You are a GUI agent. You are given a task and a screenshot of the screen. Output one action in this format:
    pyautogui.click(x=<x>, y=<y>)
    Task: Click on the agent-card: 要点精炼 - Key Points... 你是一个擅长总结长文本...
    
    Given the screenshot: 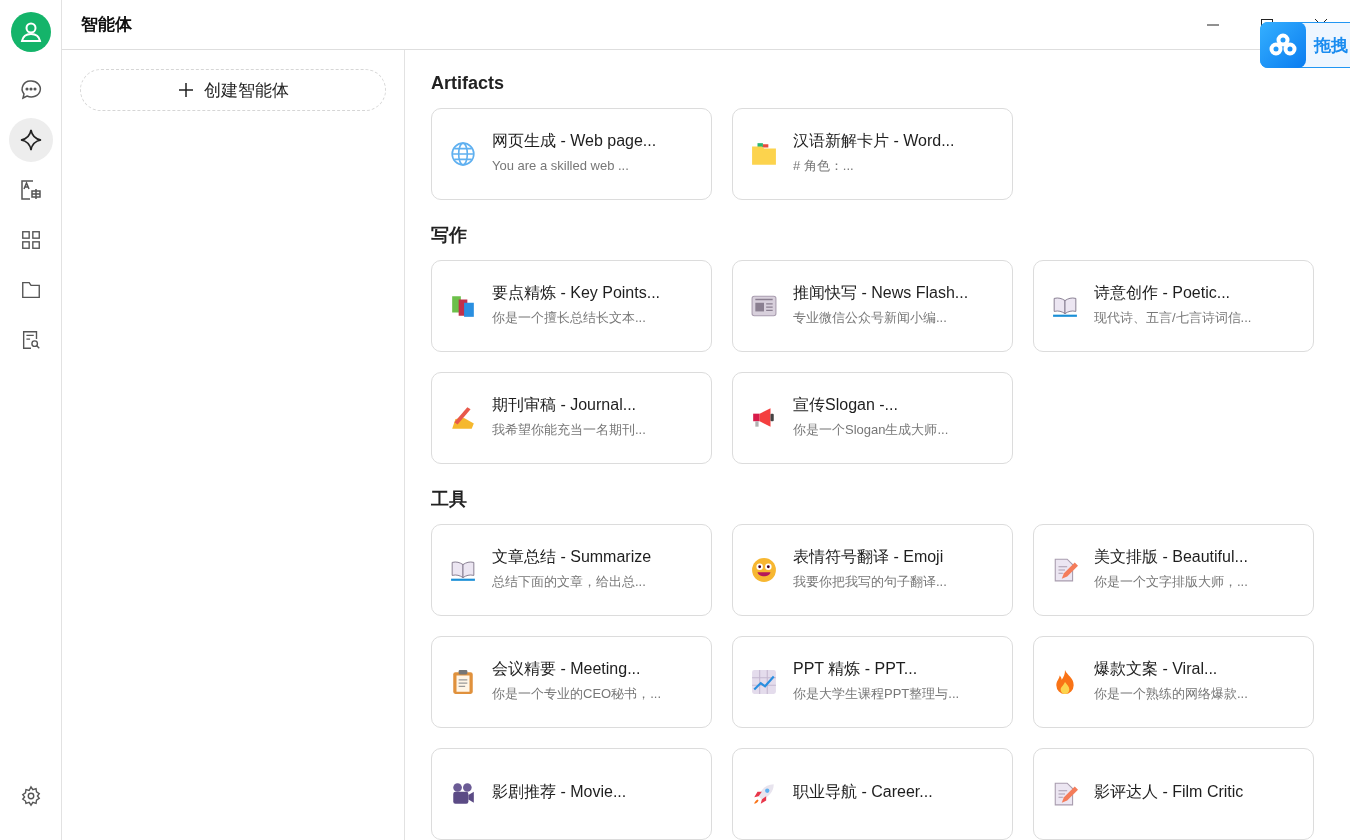 What is the action you would take?
    pyautogui.click(x=571, y=306)
    